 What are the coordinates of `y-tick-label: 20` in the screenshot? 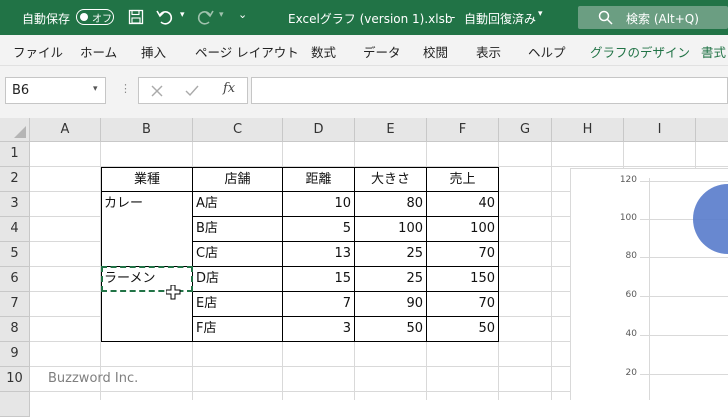 It's located at (631, 373).